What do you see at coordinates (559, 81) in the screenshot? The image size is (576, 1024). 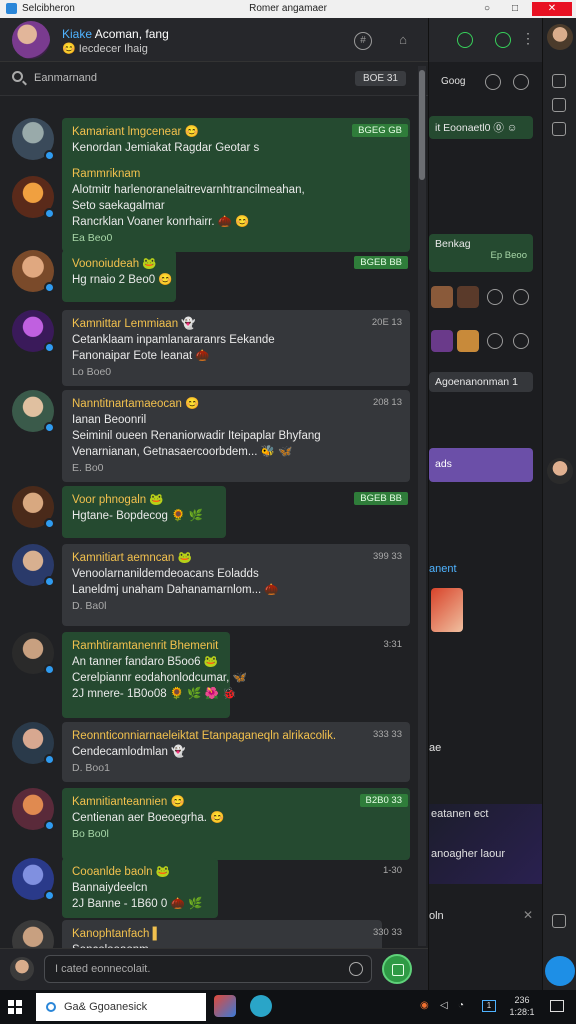 I see `chat-icon` at bounding box center [559, 81].